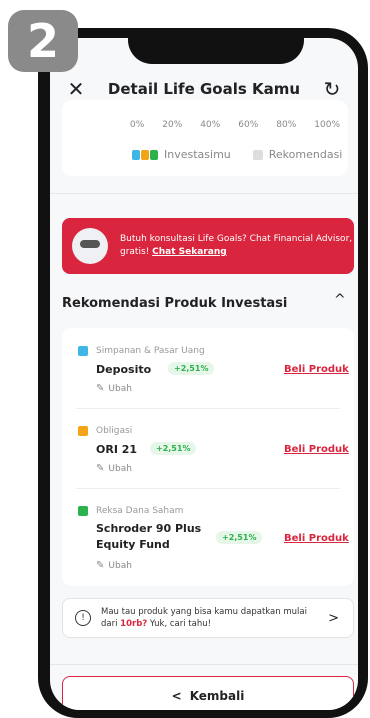 This screenshot has height=718, width=370. Describe the element at coordinates (235, 125) in the screenshot. I see `chart-axis-ticks: 0% 20% 40% 60% 80% 100%` at that location.